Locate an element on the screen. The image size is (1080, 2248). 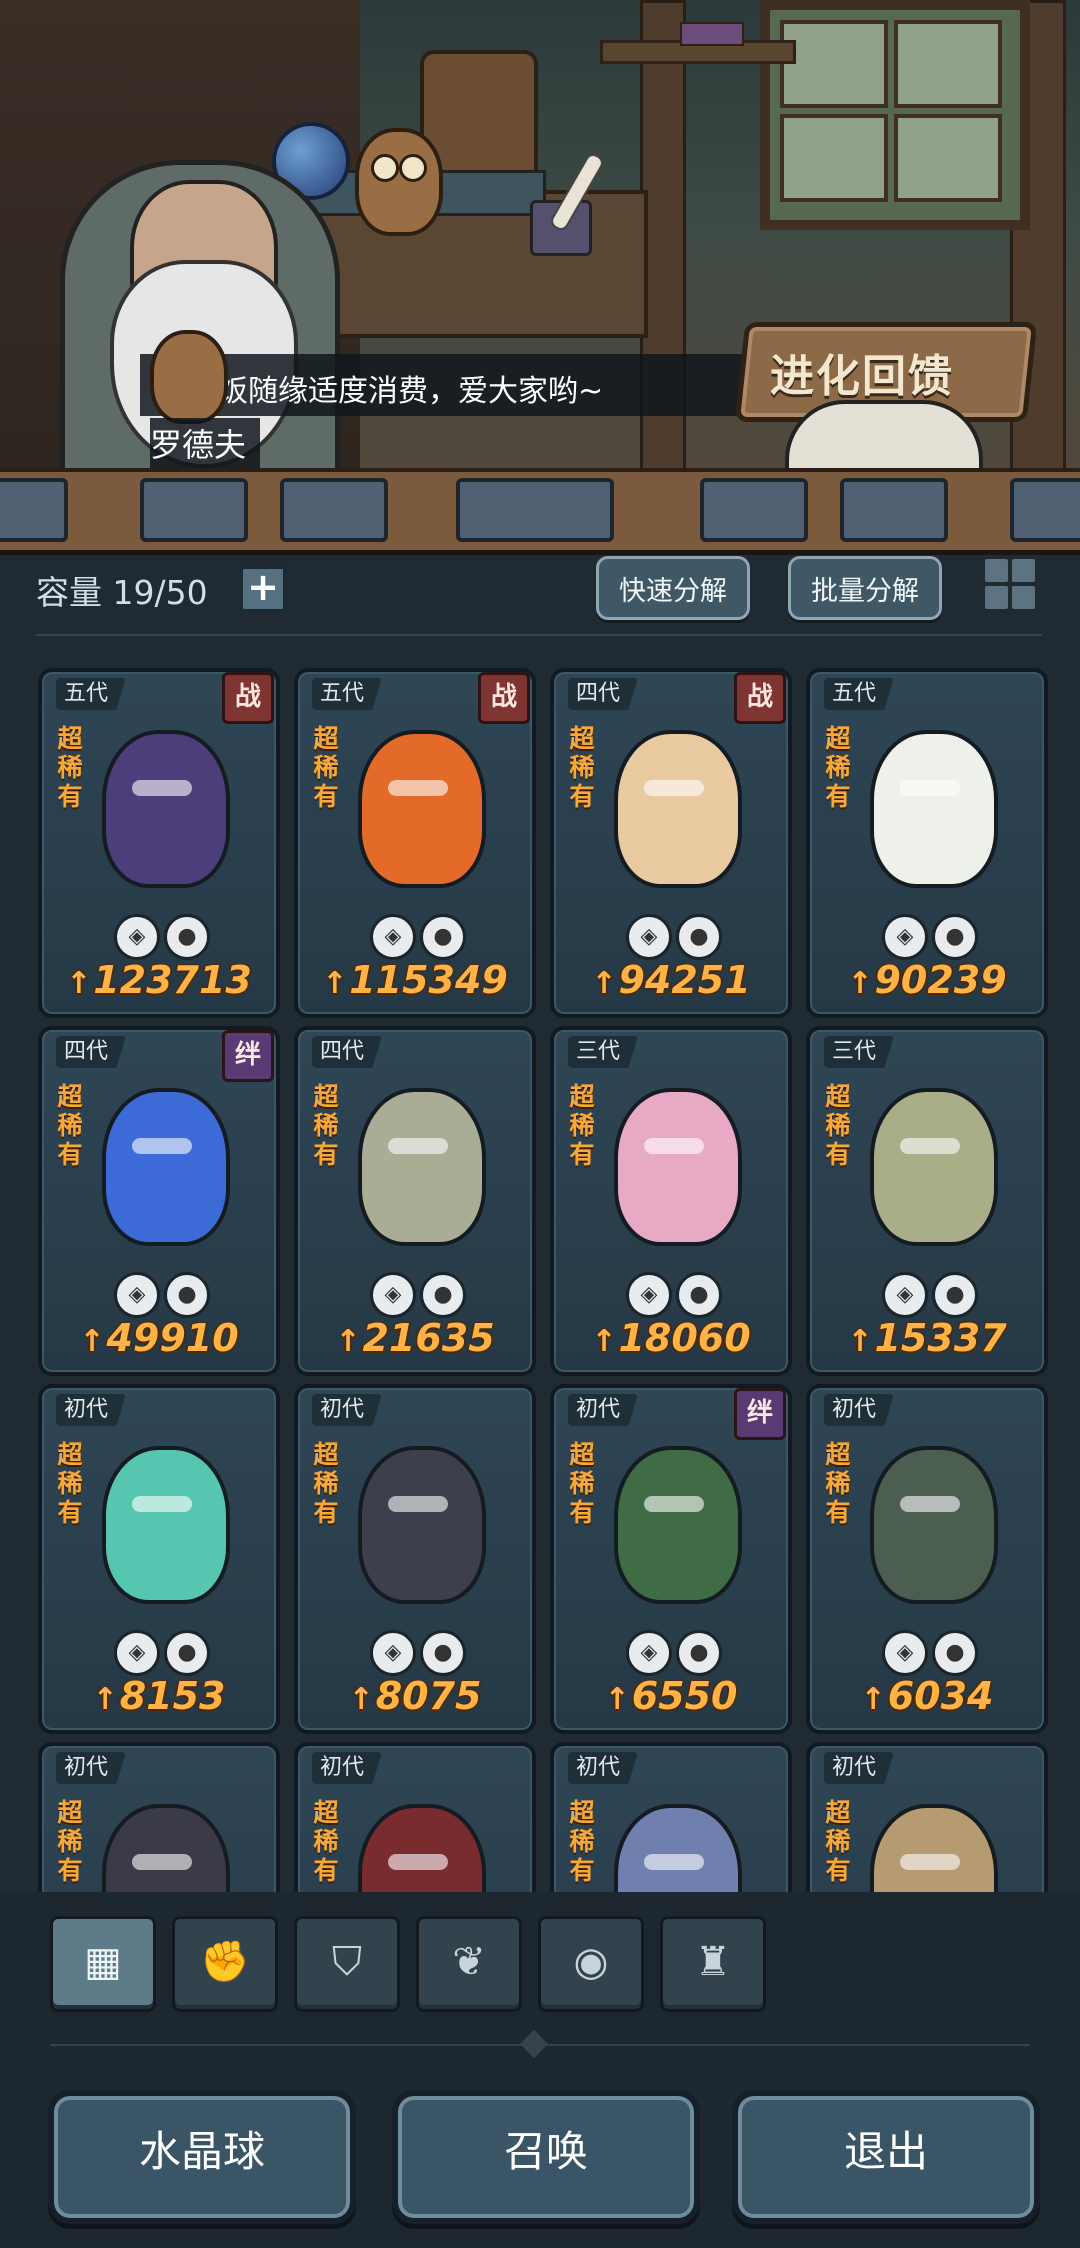
creature-card: 初代 超稀有绊 ◈ ● ↑6550 is located at coordinates (671, 1559).